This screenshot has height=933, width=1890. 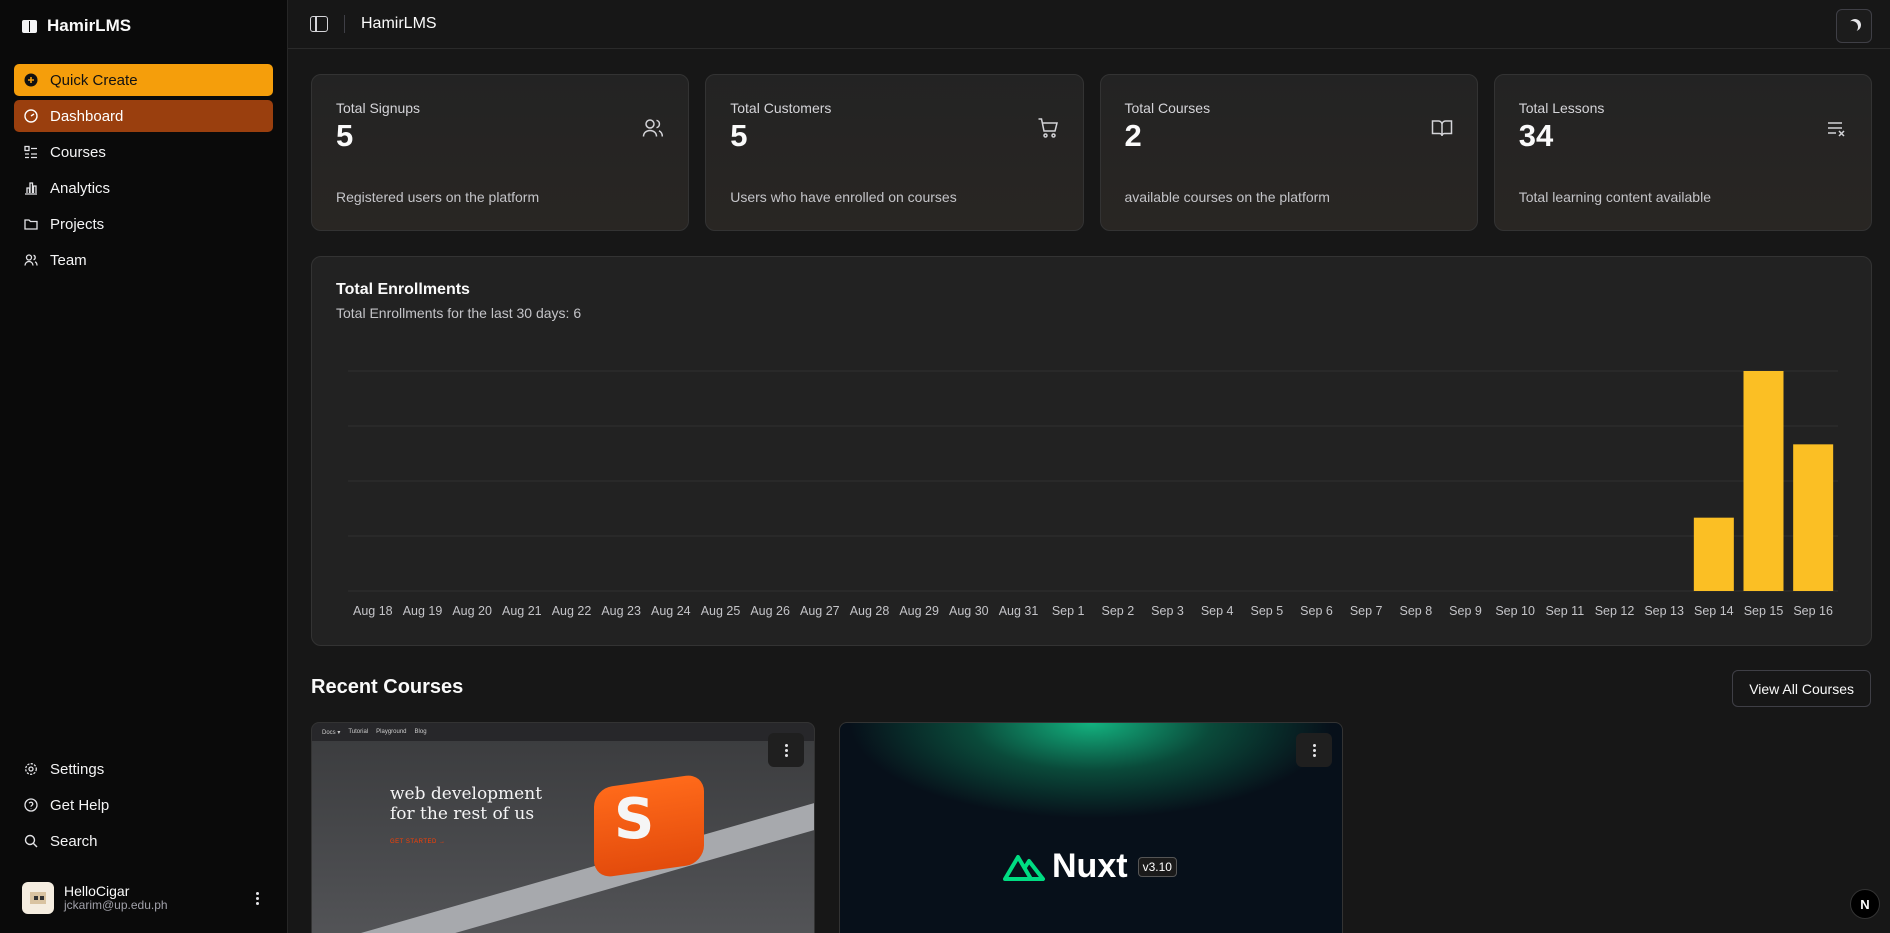 What do you see at coordinates (89, 25) in the screenshot?
I see `brand-name: HamirLMS` at bounding box center [89, 25].